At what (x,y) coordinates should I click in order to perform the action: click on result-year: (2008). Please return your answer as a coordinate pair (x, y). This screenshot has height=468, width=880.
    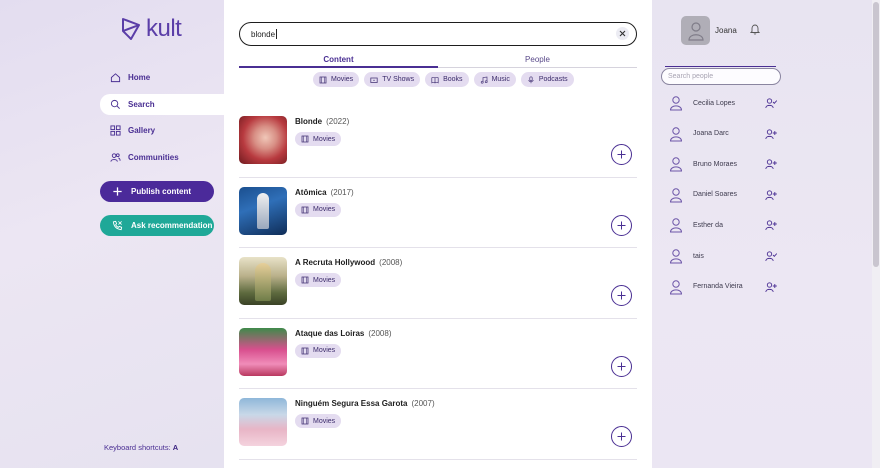
    Looking at the image, I should click on (391, 262).